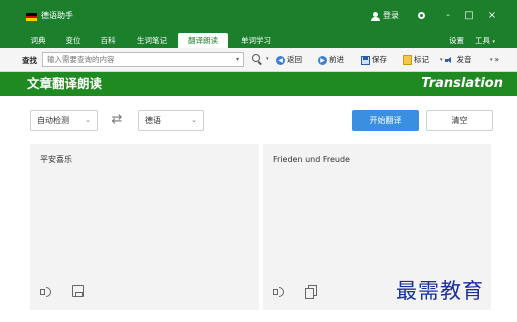  What do you see at coordinates (258, 16) in the screenshot?
I see `title-bar: 德语助手 登录 - □ ×` at bounding box center [258, 16].